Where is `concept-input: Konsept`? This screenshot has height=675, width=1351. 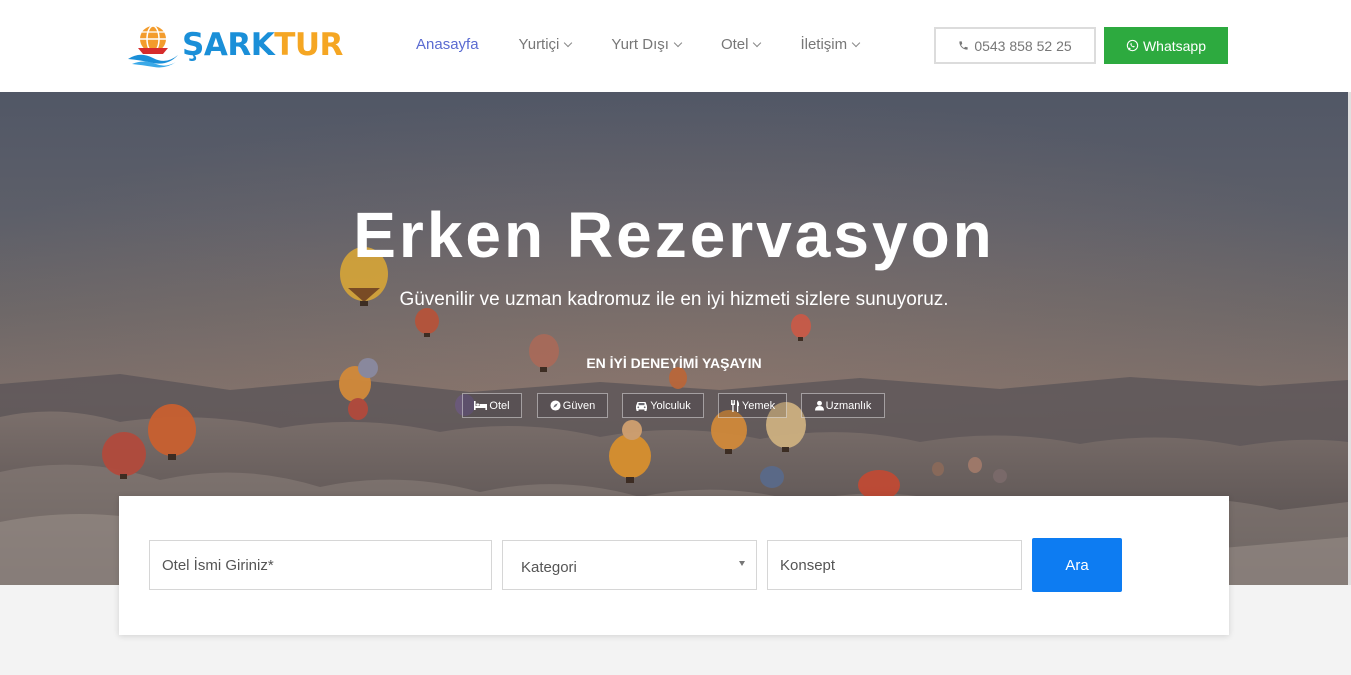
concept-input: Konsept is located at coordinates (894, 565).